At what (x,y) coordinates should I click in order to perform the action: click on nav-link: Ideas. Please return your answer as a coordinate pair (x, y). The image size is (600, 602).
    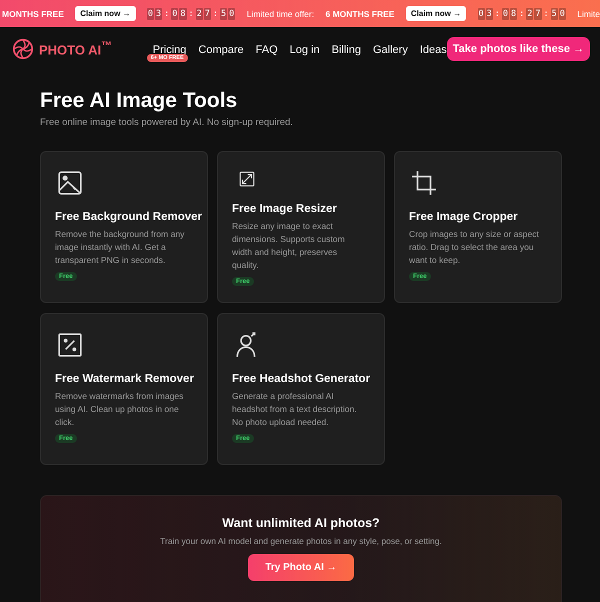
    Looking at the image, I should click on (433, 50).